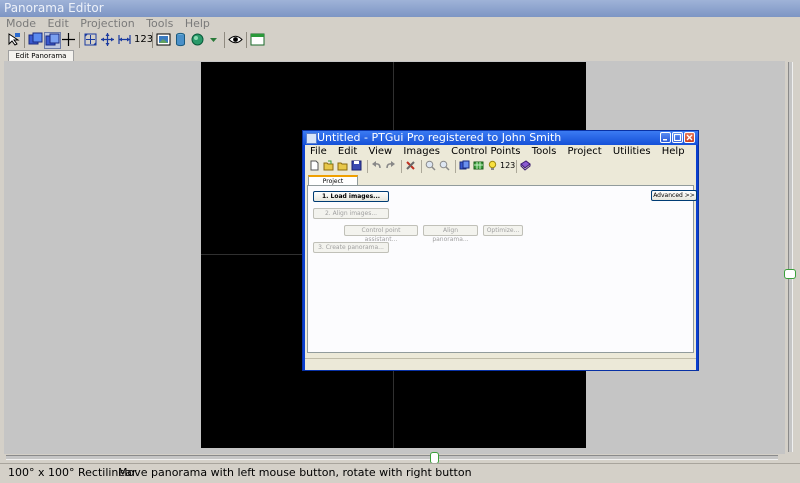  Describe the element at coordinates (311, 138) in the screenshot. I see `app-icon` at that location.